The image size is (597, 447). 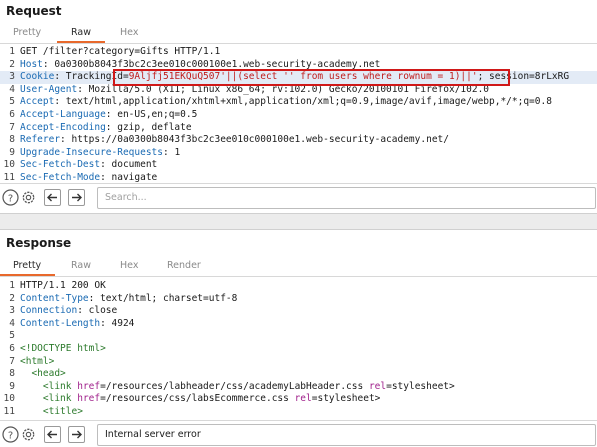 I want to click on code-token: GET /filter?category=Gifts HTTP/1.1, so click(x=120, y=51).